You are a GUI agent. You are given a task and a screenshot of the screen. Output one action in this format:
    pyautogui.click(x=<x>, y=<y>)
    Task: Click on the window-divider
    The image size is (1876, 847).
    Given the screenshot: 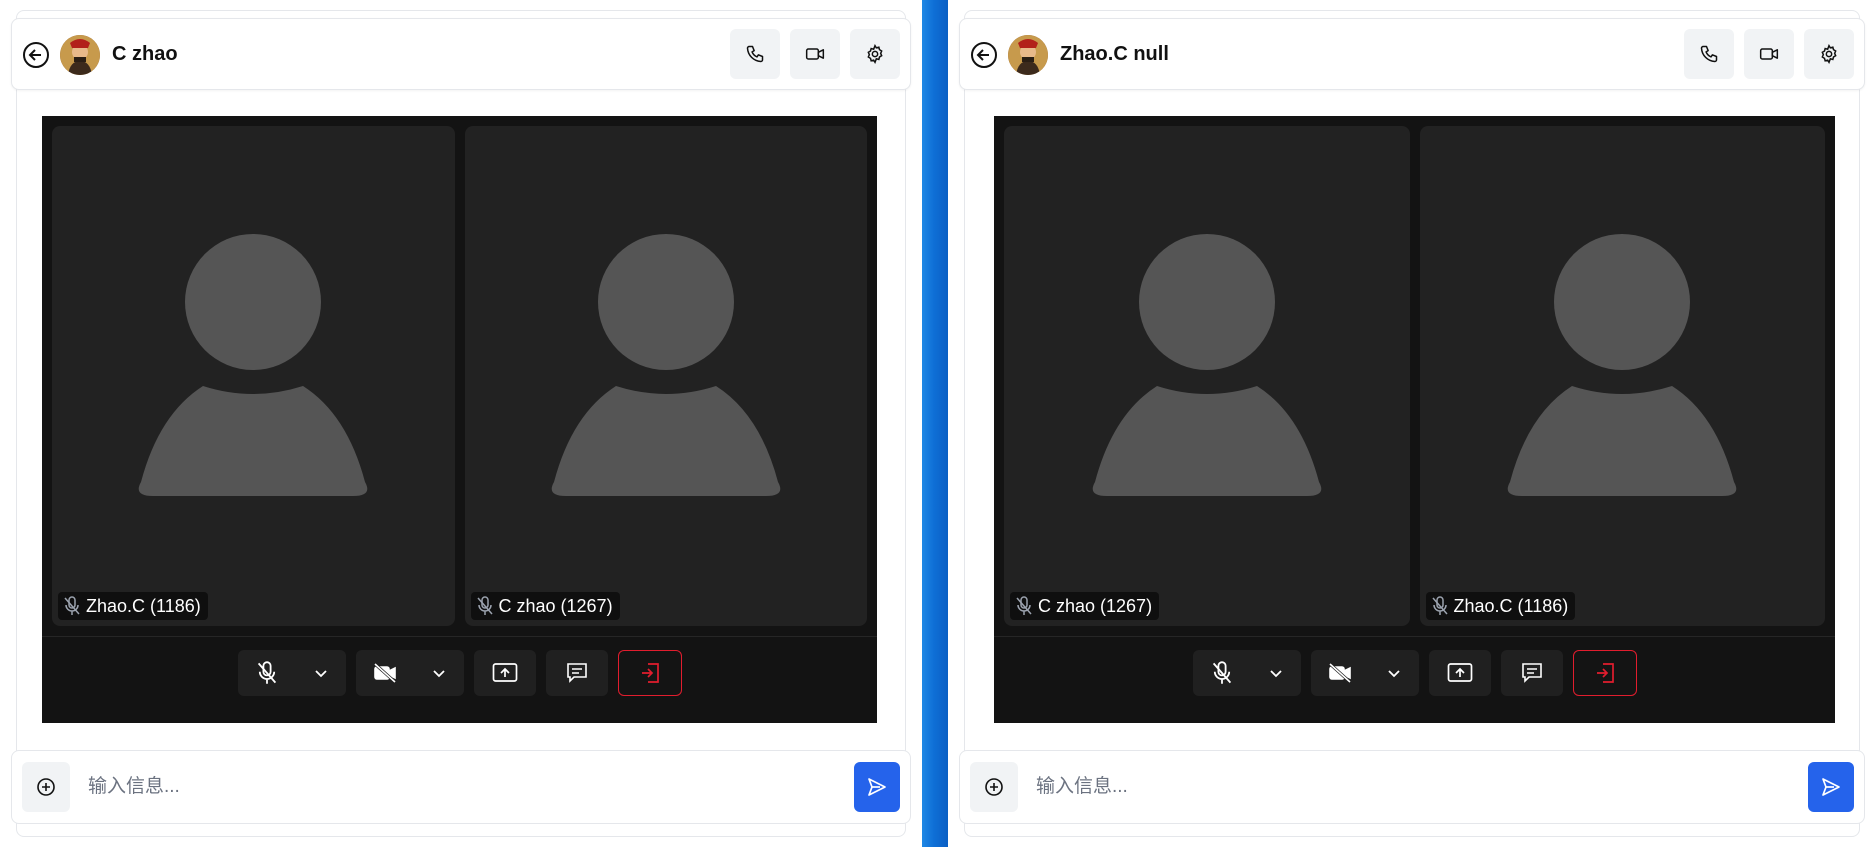 What is the action you would take?
    pyautogui.click(x=935, y=423)
    